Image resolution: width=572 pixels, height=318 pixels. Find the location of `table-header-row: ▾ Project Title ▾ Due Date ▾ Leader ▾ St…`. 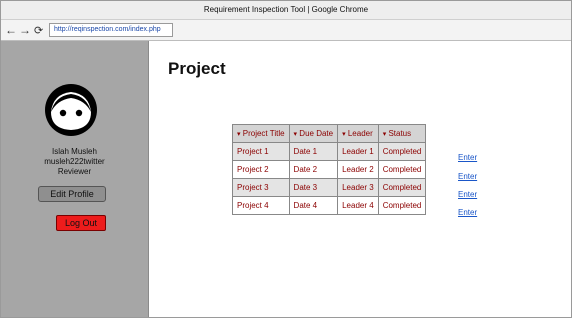

table-header-row: ▾ Project Title ▾ Due Date ▾ Leader ▾ St… is located at coordinates (329, 133).